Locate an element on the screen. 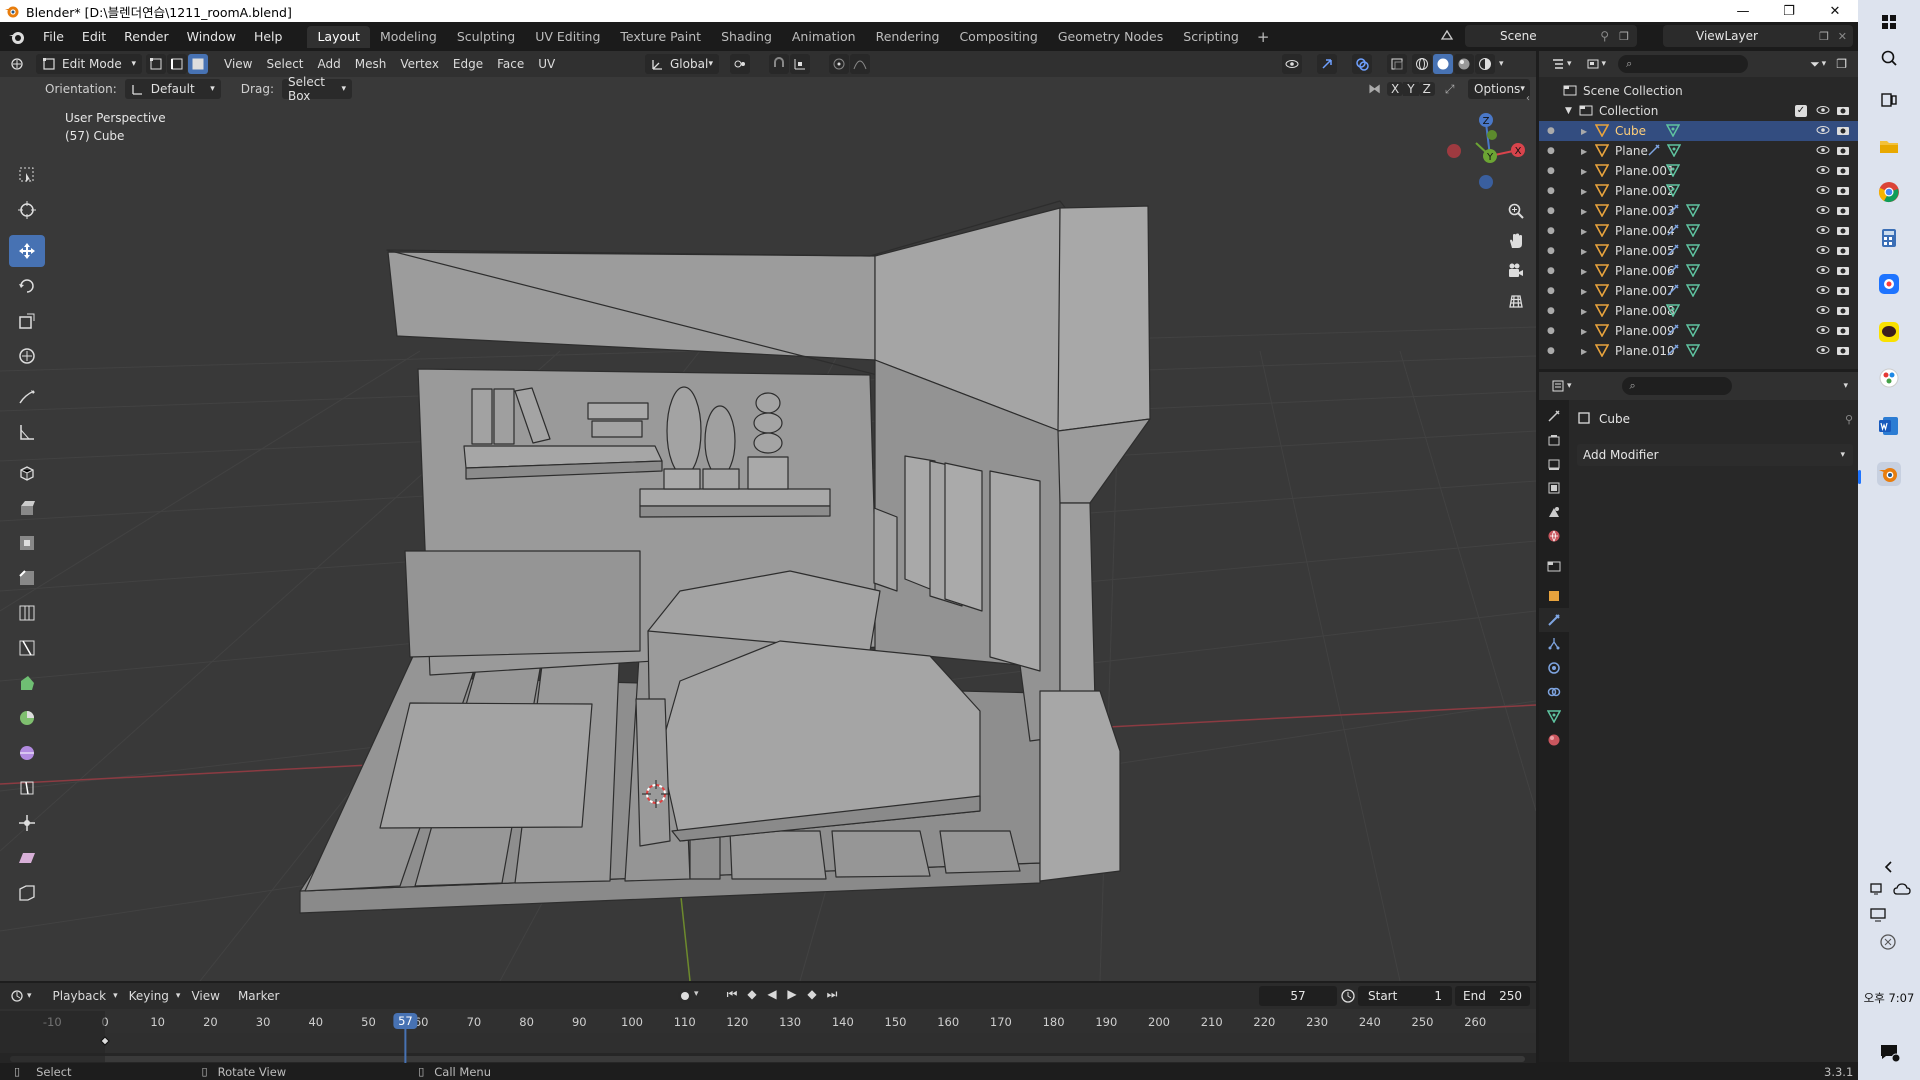 The image size is (1920, 1080). menu-vertex: Vertex is located at coordinates (419, 64).